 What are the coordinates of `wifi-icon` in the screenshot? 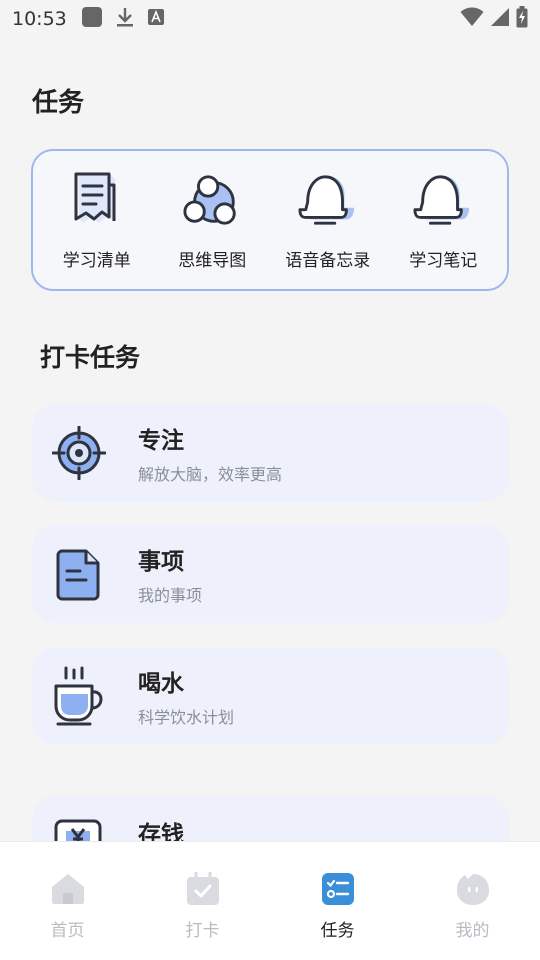 It's located at (472, 19).